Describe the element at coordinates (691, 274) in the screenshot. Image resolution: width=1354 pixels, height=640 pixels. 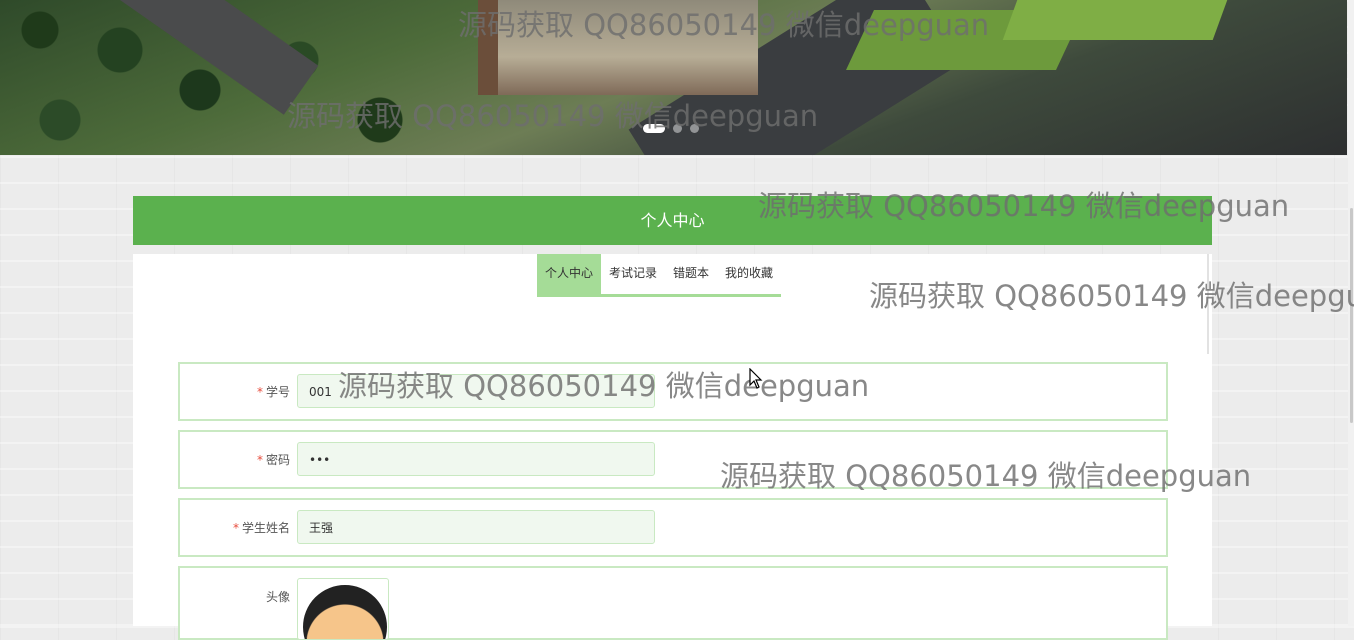
I see `tab-wrong-questions: 错题本` at that location.